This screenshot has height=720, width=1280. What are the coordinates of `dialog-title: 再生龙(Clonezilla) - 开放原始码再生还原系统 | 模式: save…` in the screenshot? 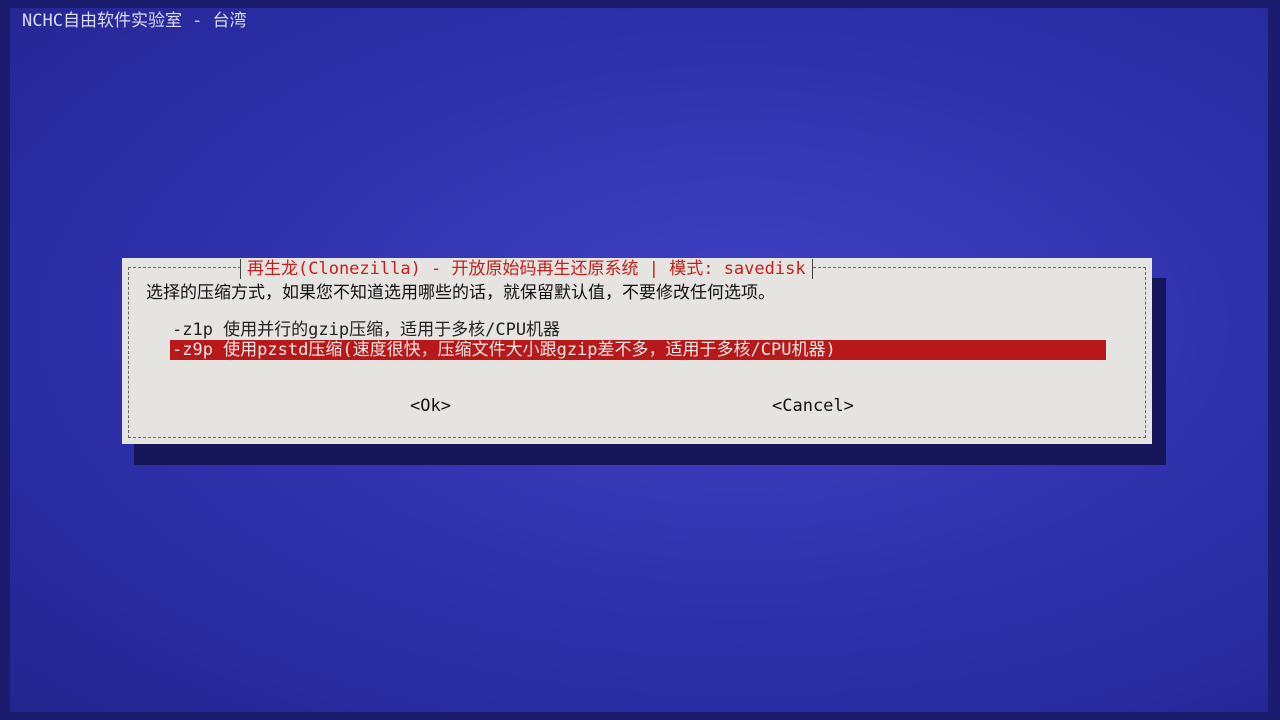 It's located at (526, 269).